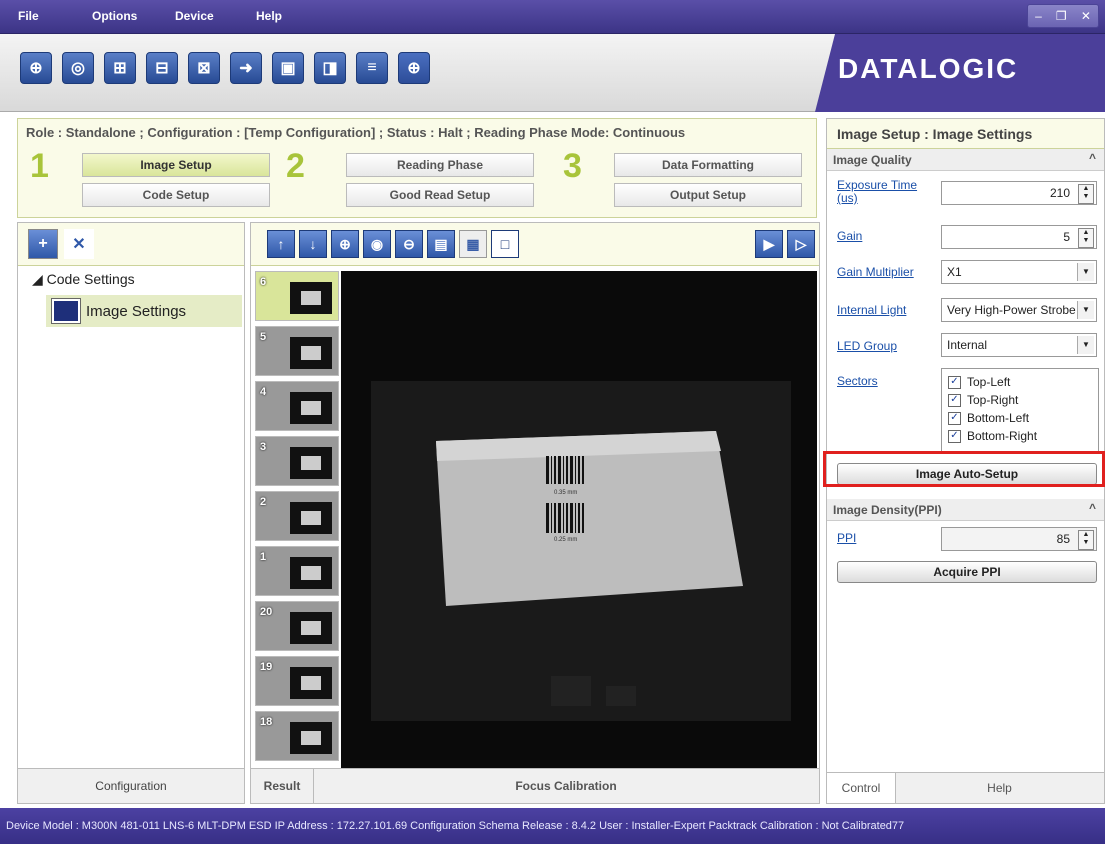  I want to click on configuration-tab: Configuration, so click(131, 785).